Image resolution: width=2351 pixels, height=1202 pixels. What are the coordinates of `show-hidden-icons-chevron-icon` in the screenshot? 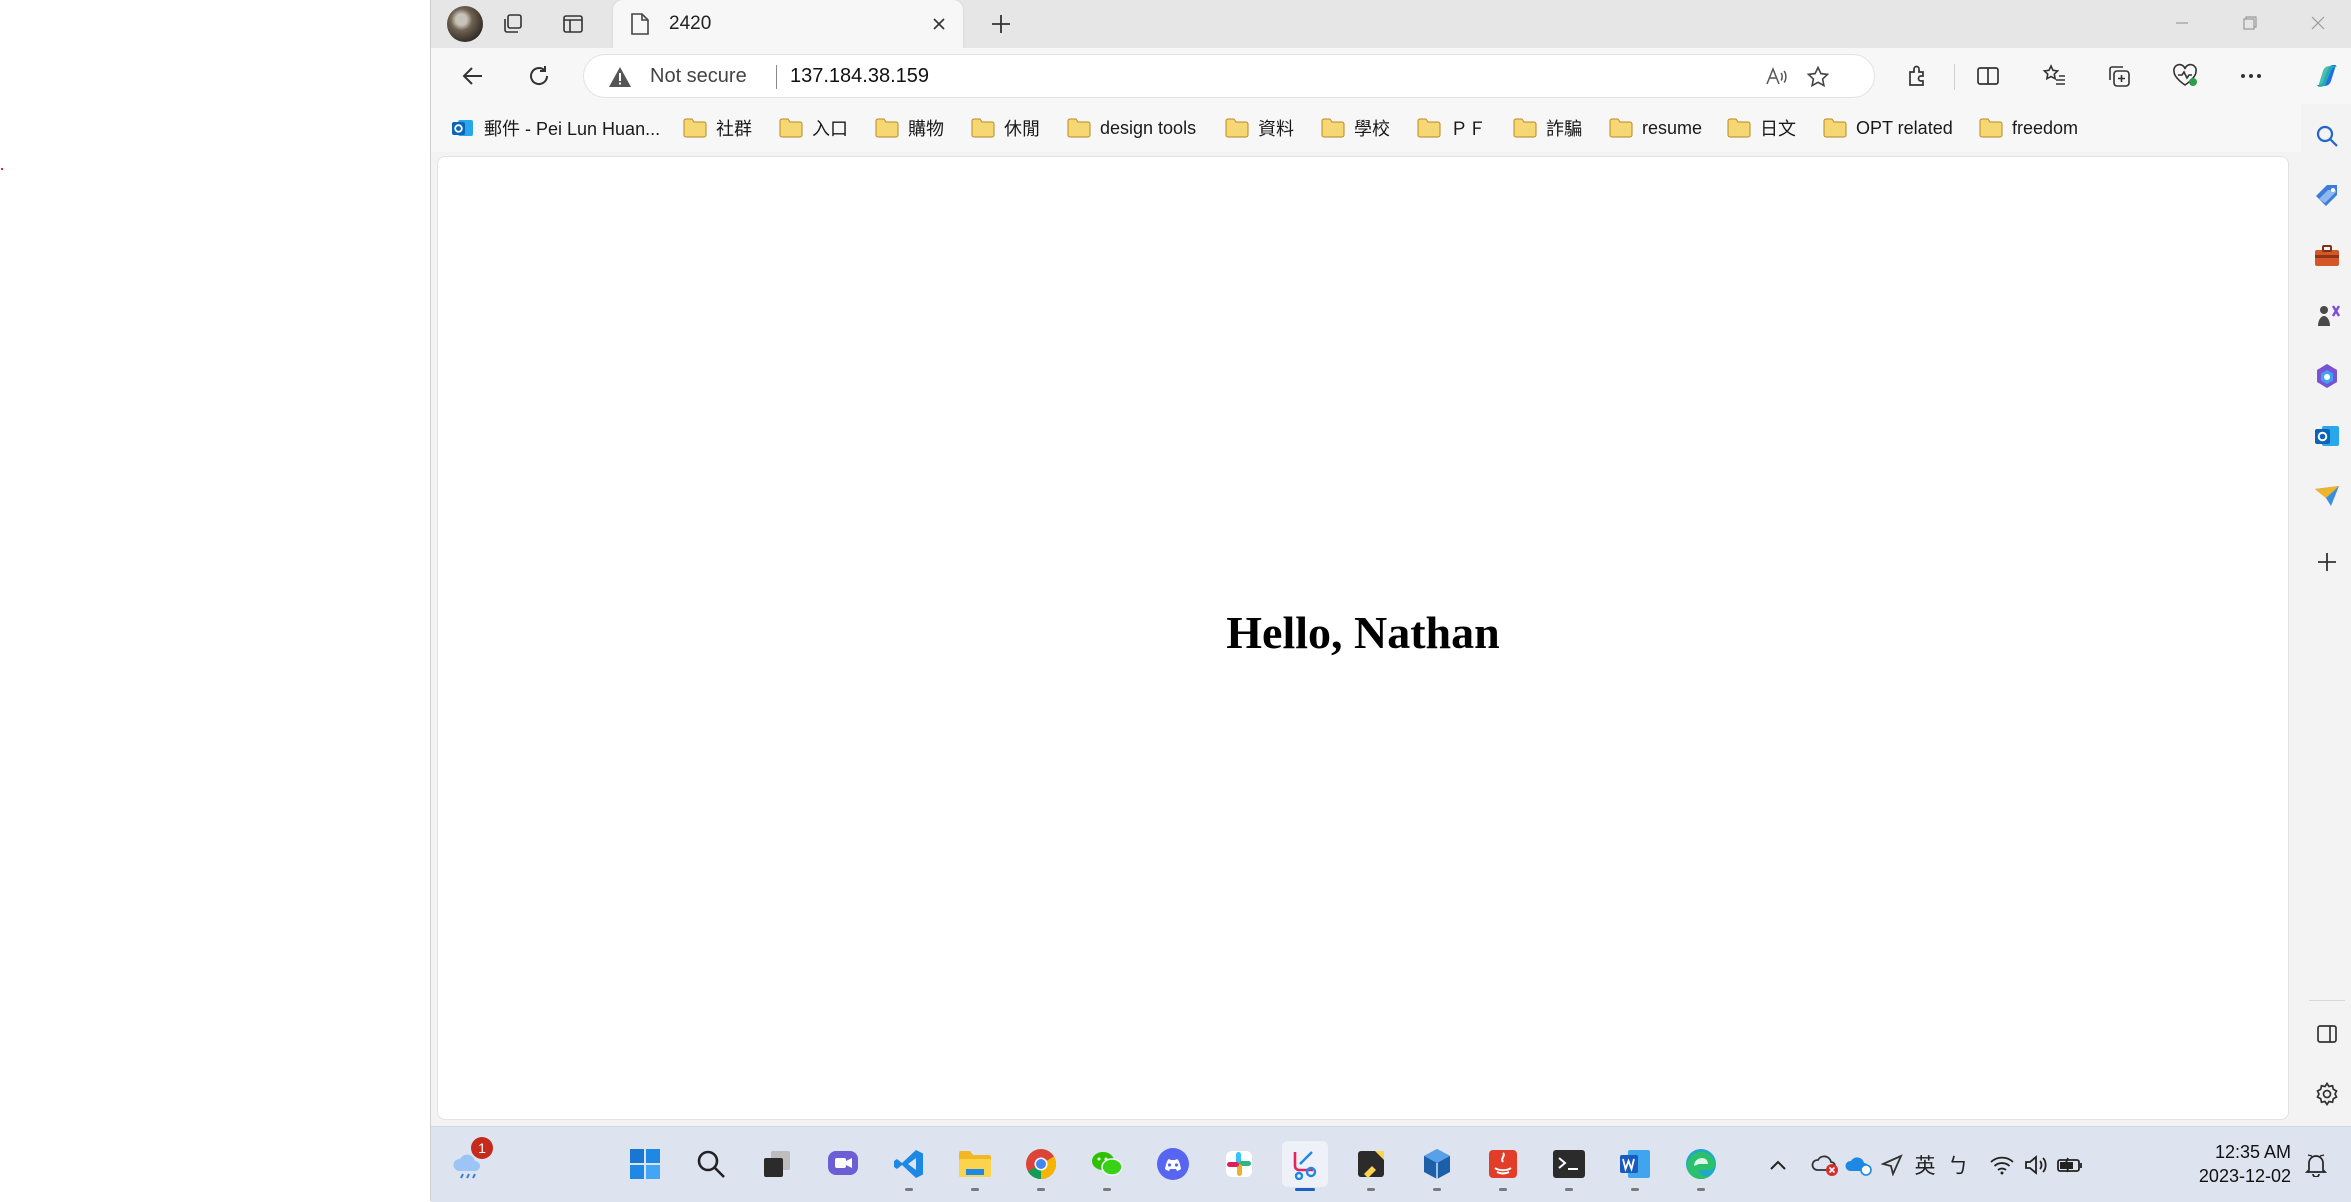 It's located at (1778, 1165).